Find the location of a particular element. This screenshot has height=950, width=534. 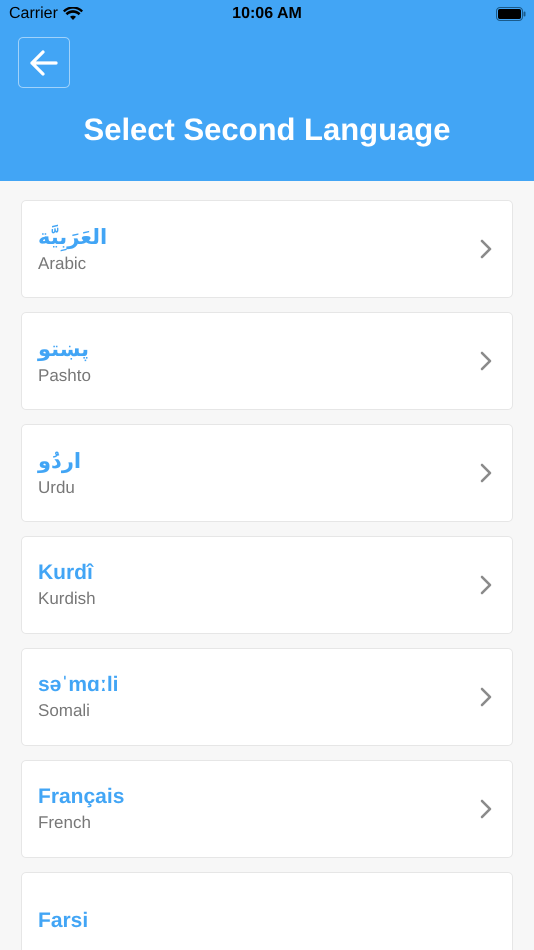

english-name: Arabic is located at coordinates (62, 264).